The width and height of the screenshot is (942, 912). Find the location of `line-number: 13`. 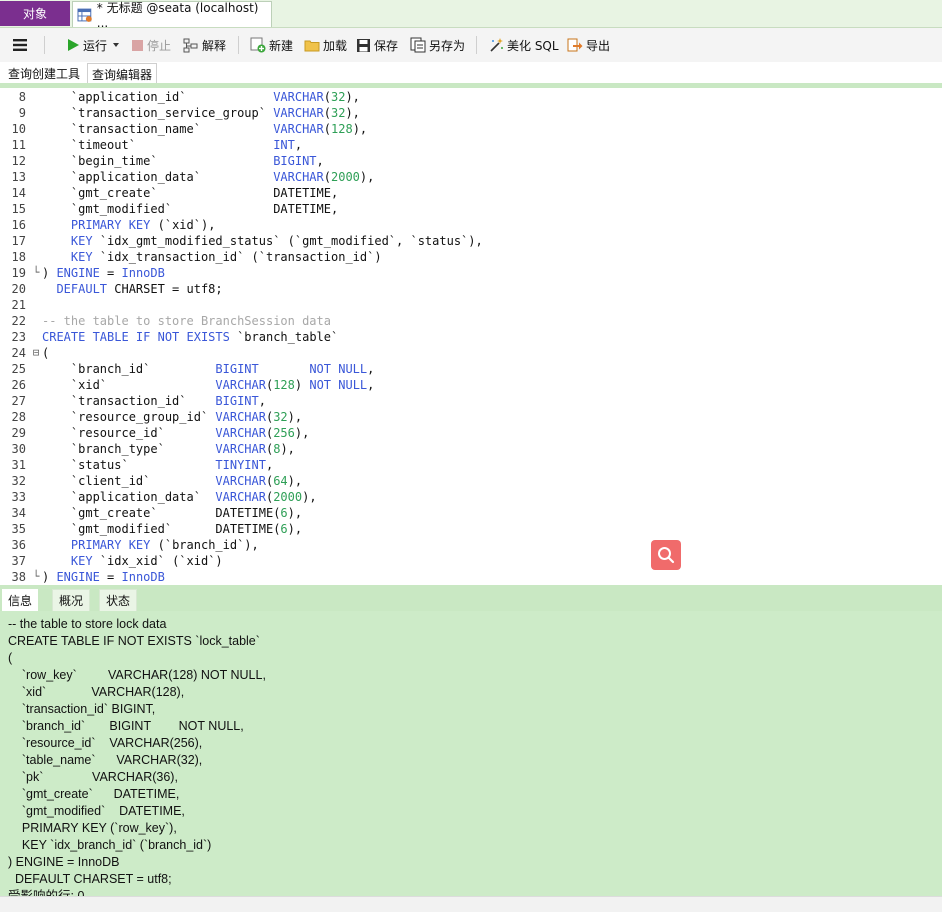

line-number: 13 is located at coordinates (18, 177).